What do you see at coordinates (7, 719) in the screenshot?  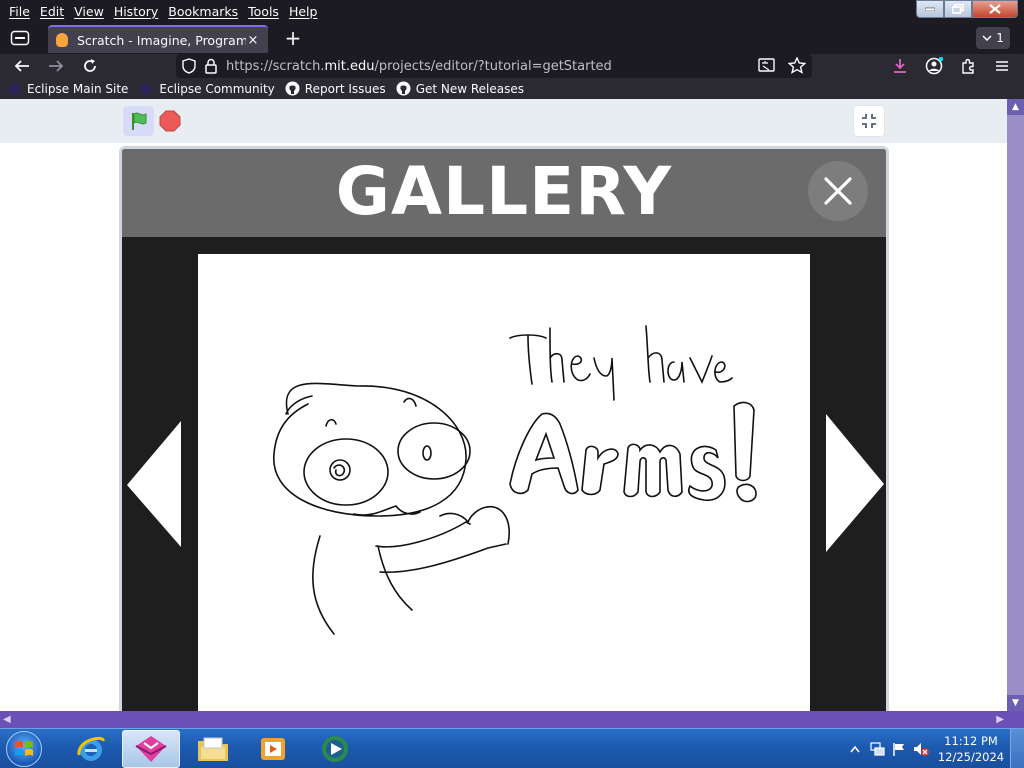 I see `scroll-left-icon: ◀` at bounding box center [7, 719].